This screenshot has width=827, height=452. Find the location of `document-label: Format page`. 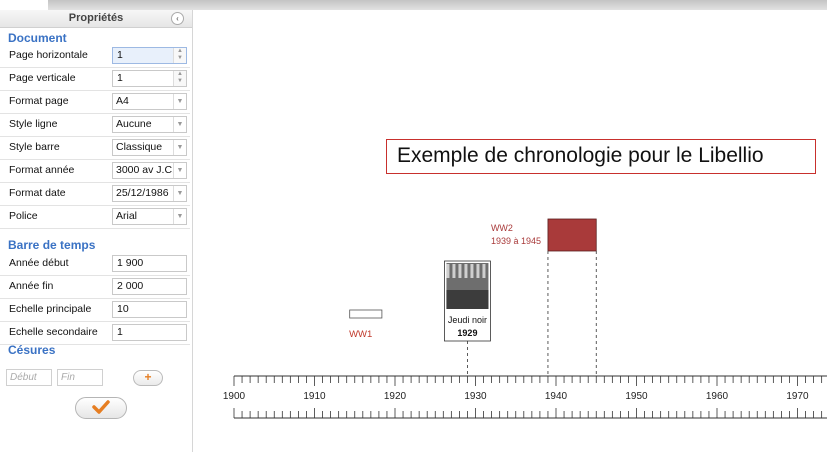

document-label: Format page is located at coordinates (39, 101).